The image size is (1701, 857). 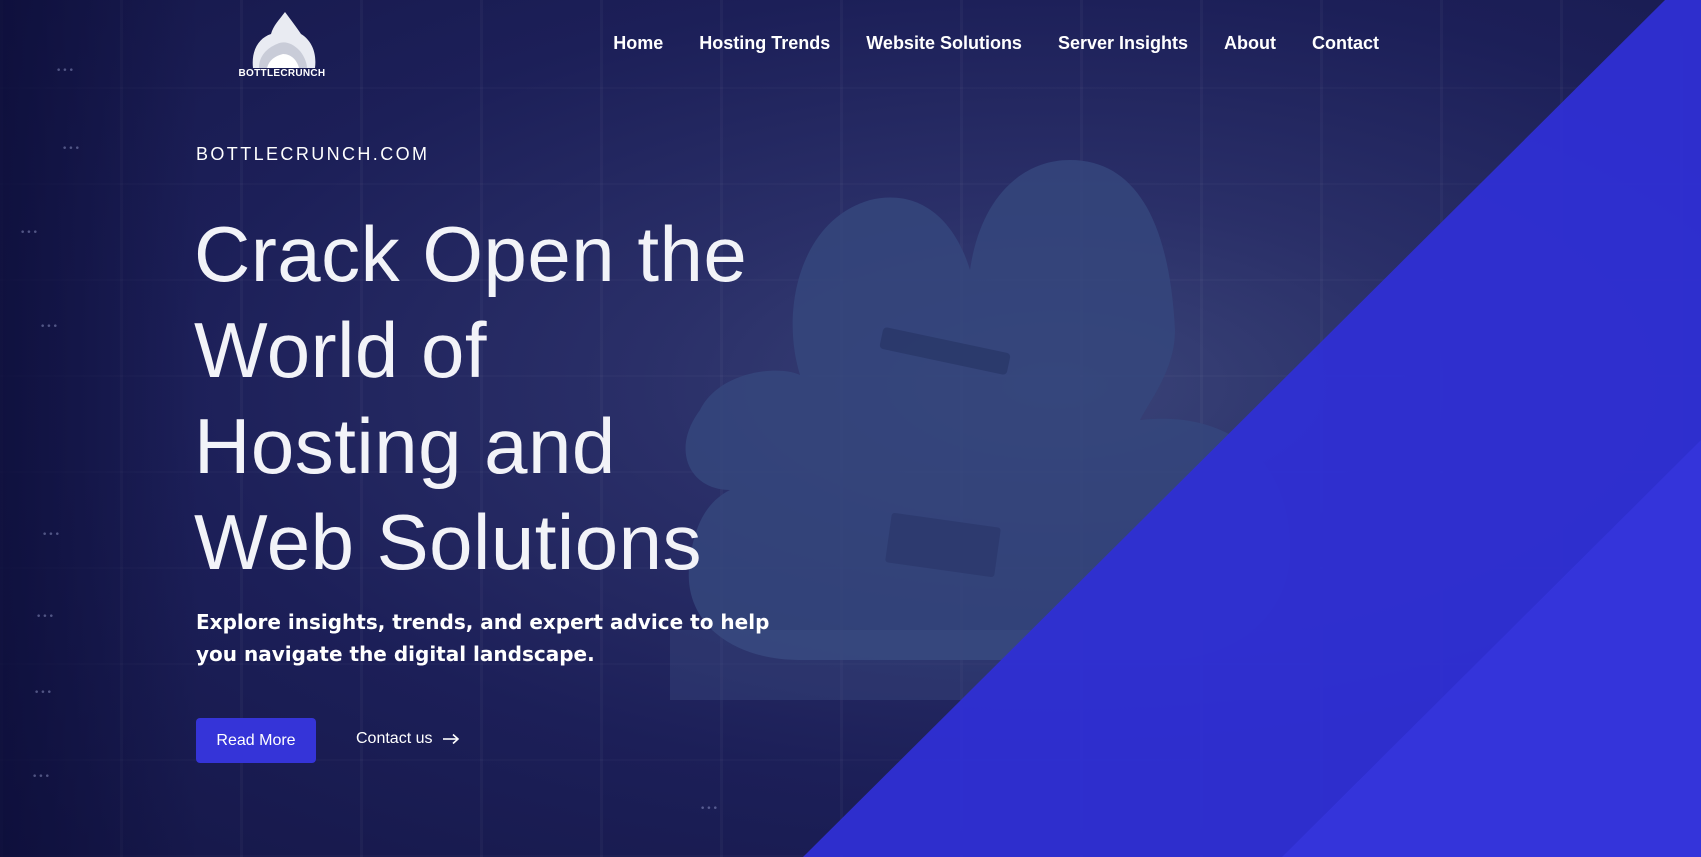 I want to click on nav-item-website-solutions: Website Solutions, so click(x=944, y=43).